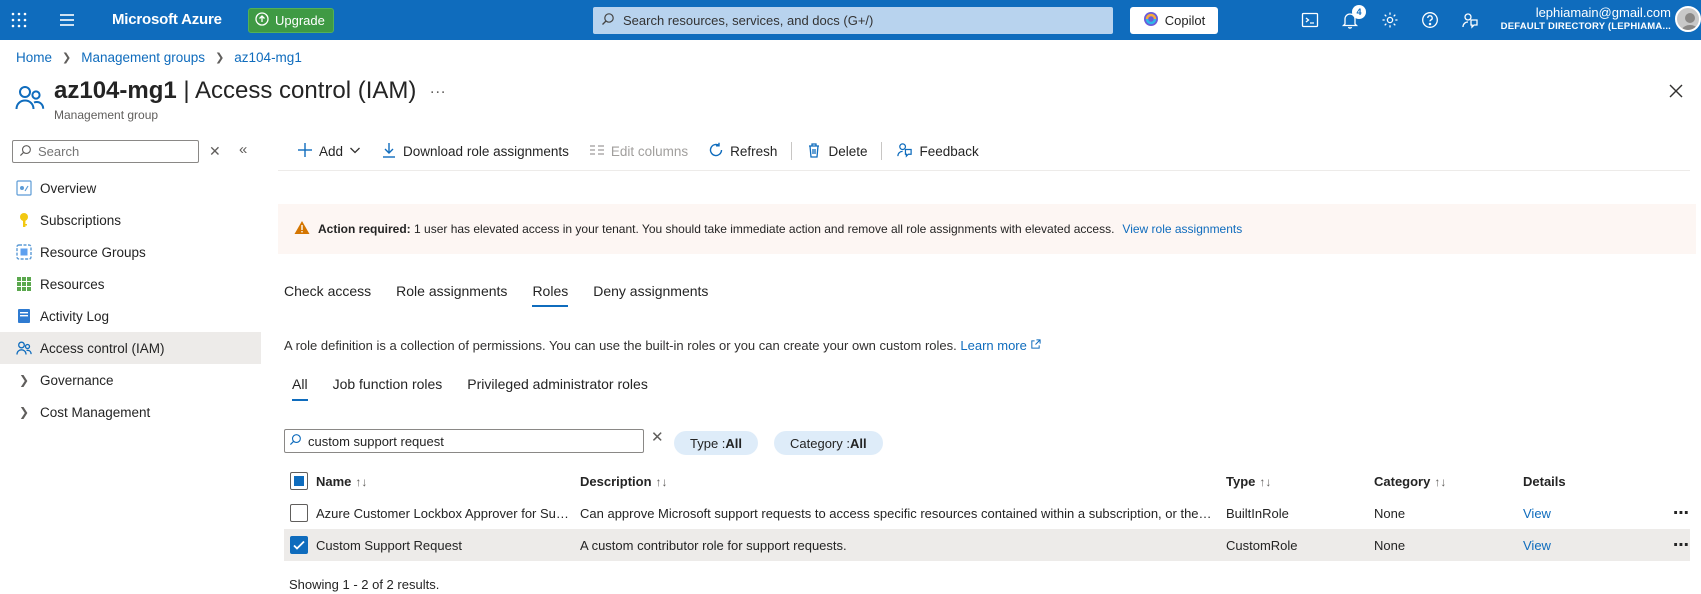  What do you see at coordinates (72, 284) in the screenshot?
I see `sidebar-item-label: Resources` at bounding box center [72, 284].